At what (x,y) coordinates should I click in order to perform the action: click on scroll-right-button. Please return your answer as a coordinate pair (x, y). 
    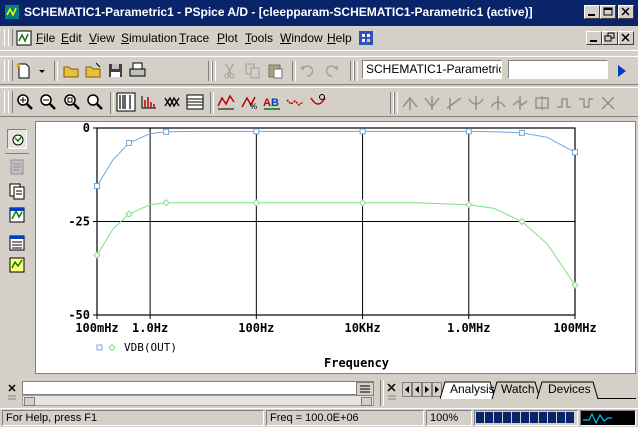
    Looking at the image, I should click on (366, 401).